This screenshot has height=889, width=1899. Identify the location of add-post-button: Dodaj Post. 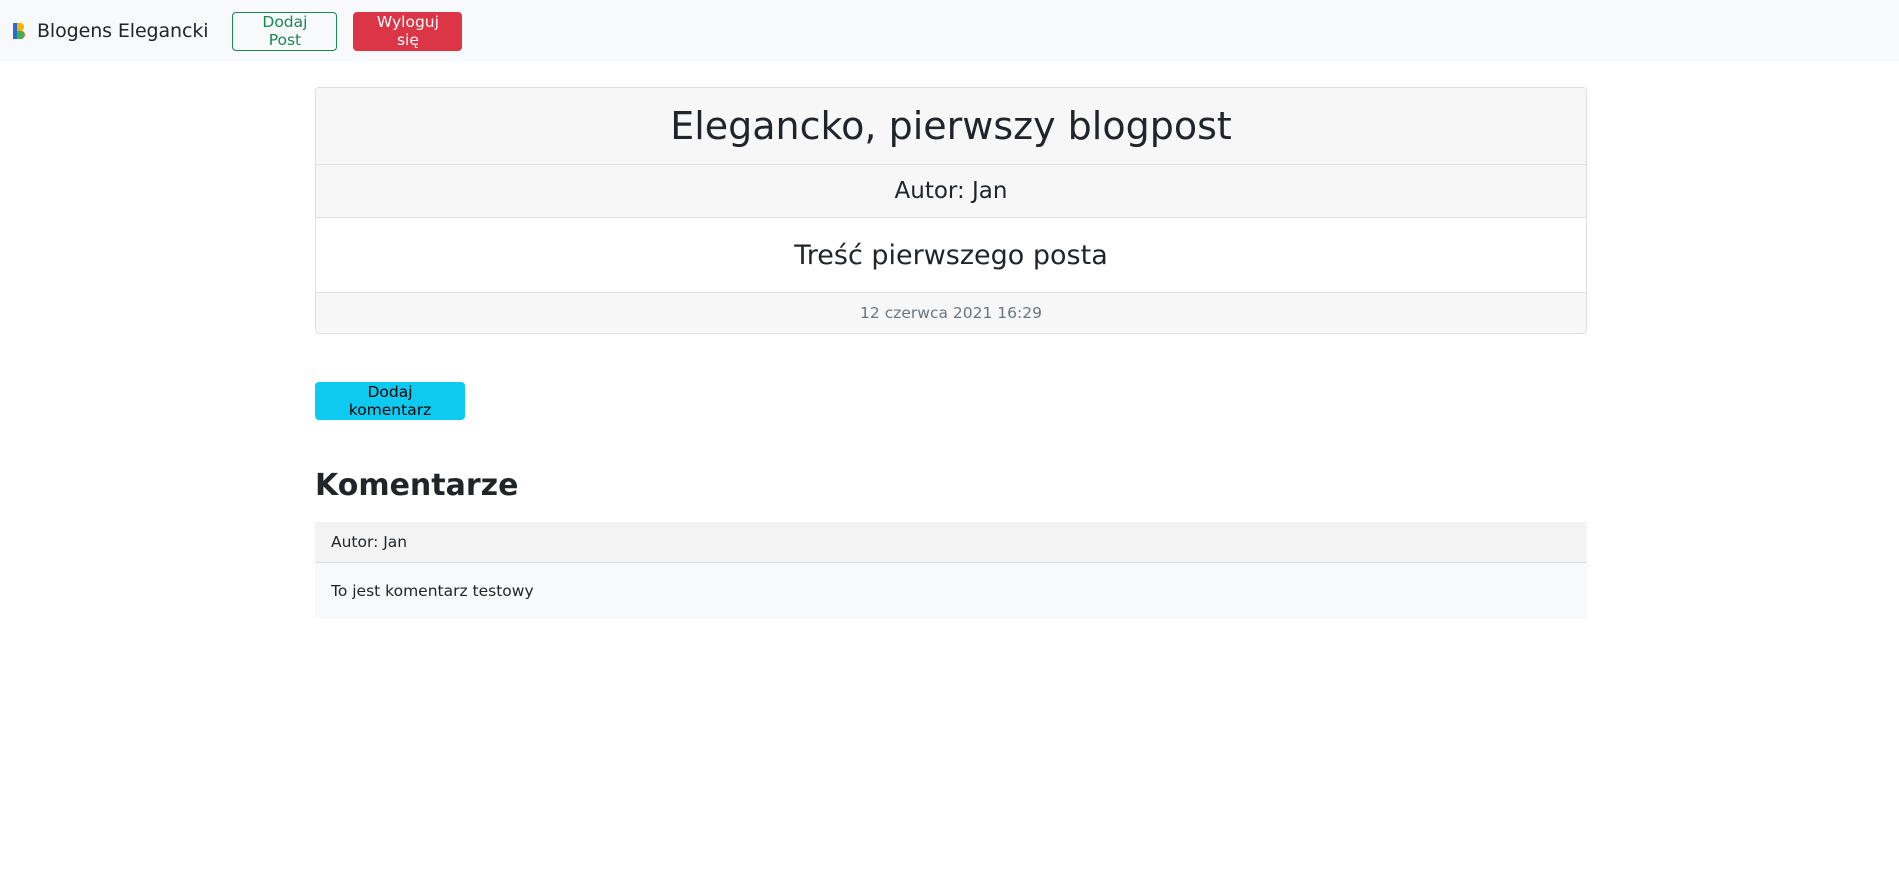
(285, 31).